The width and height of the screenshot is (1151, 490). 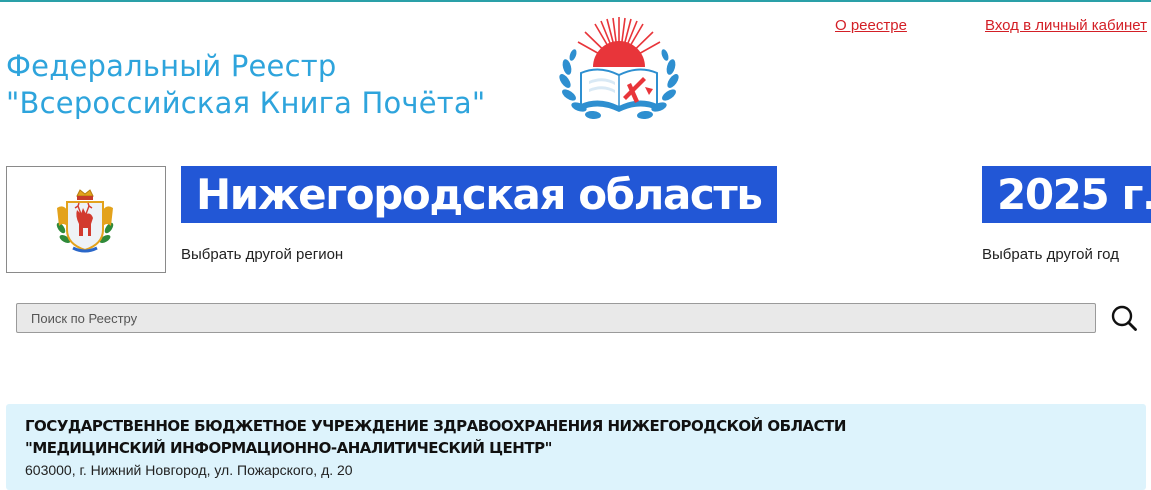 I want to click on search-icon, so click(x=1124, y=318).